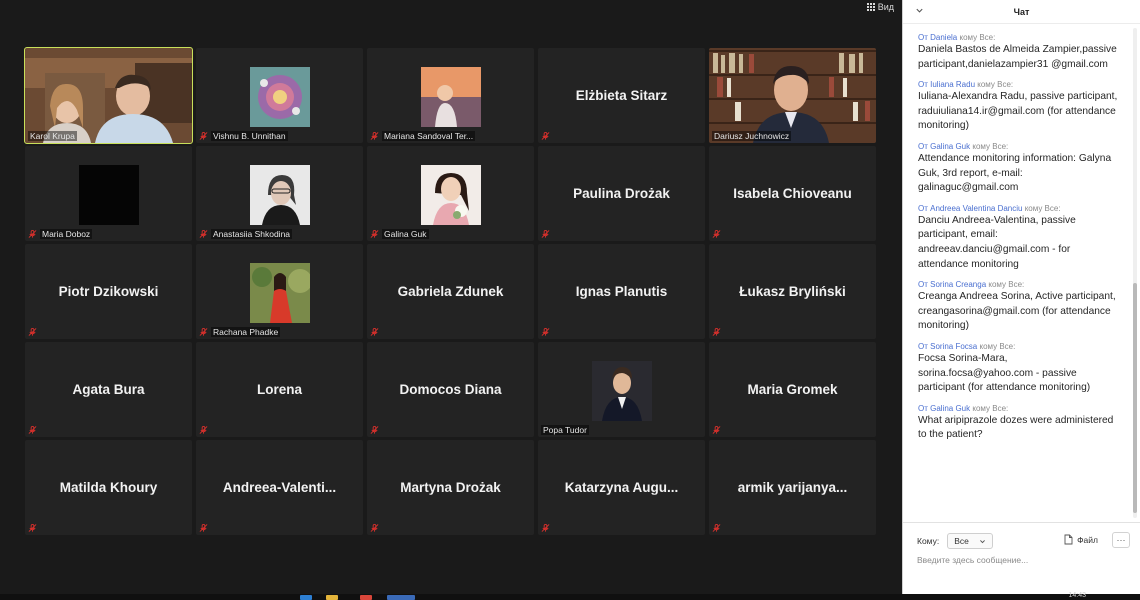 Image resolution: width=1140 pixels, height=600 pixels. I want to click on participant-caption: Galina Guk, so click(399, 234).